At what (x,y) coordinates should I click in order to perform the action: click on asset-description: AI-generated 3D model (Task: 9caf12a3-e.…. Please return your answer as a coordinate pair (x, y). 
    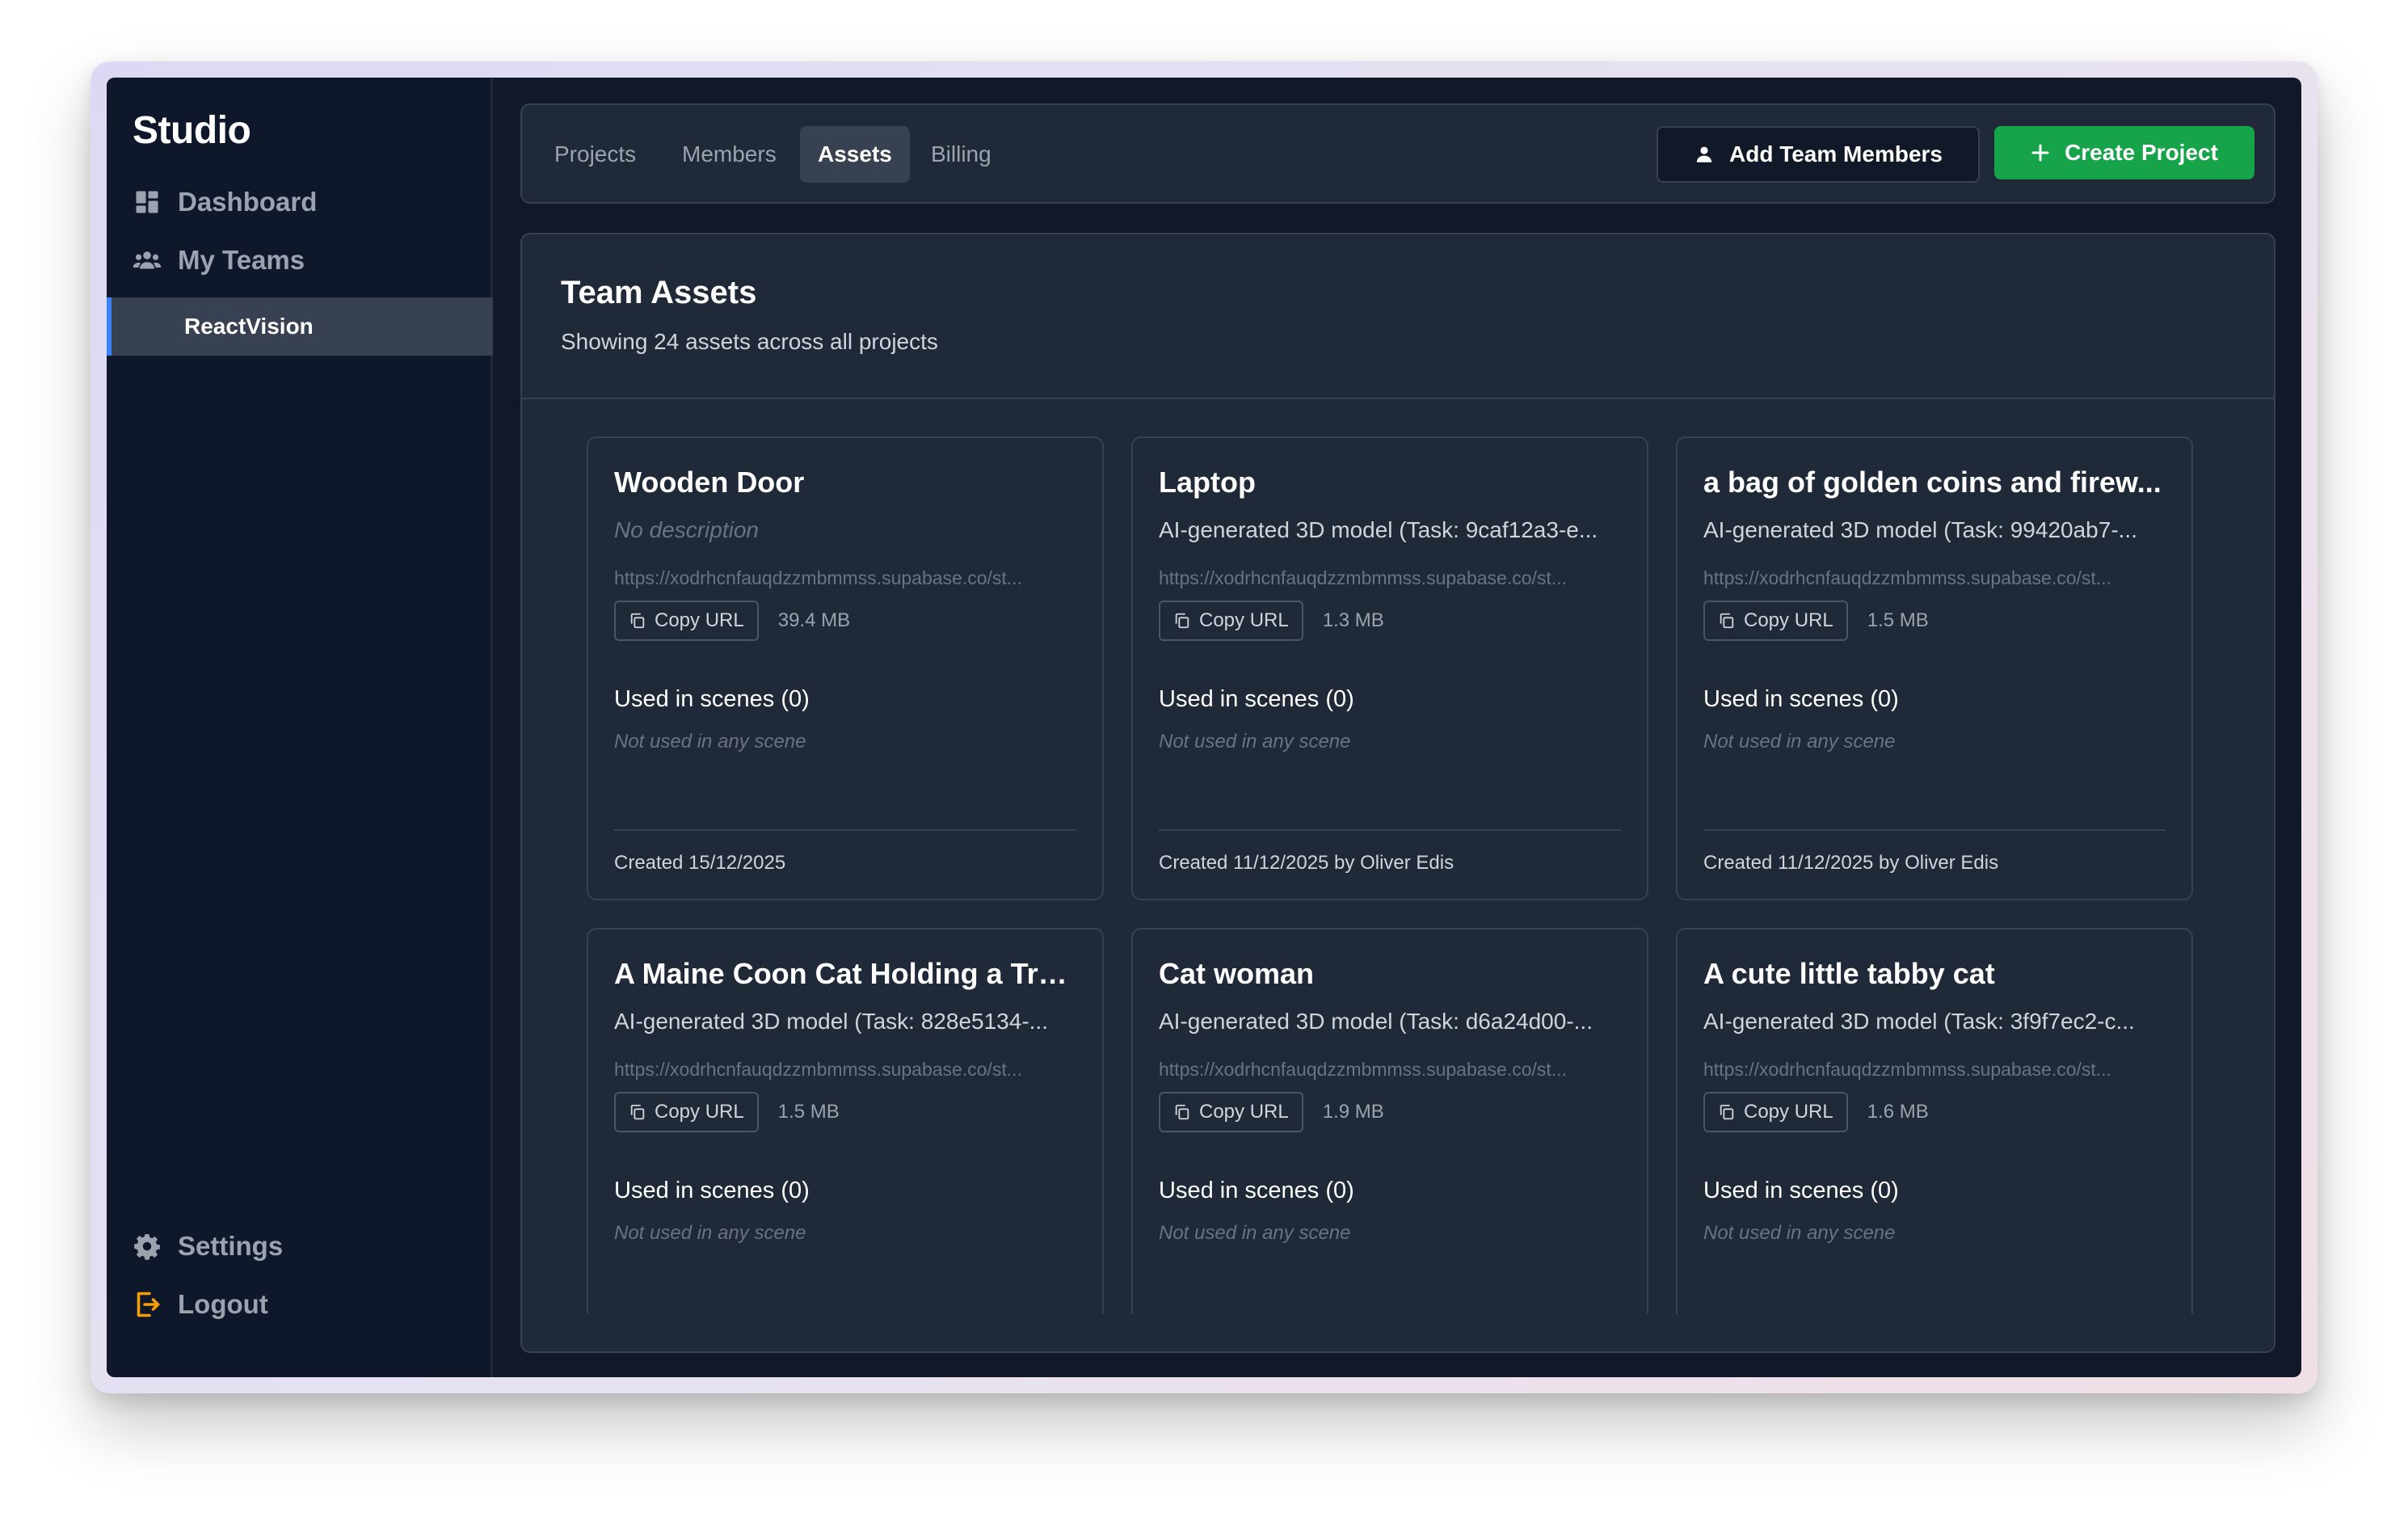
    Looking at the image, I should click on (1378, 529).